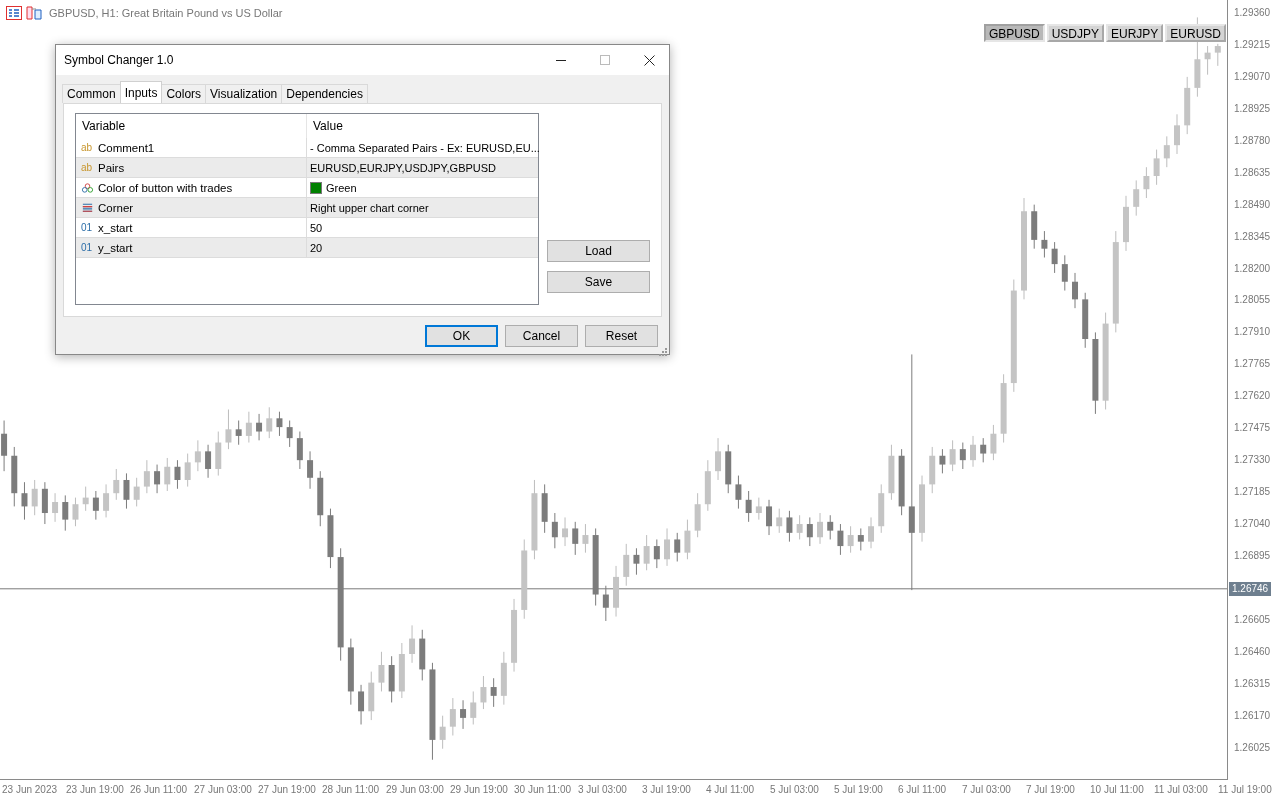 This screenshot has height=800, width=1280. I want to click on tab: Dependencies, so click(324, 93).